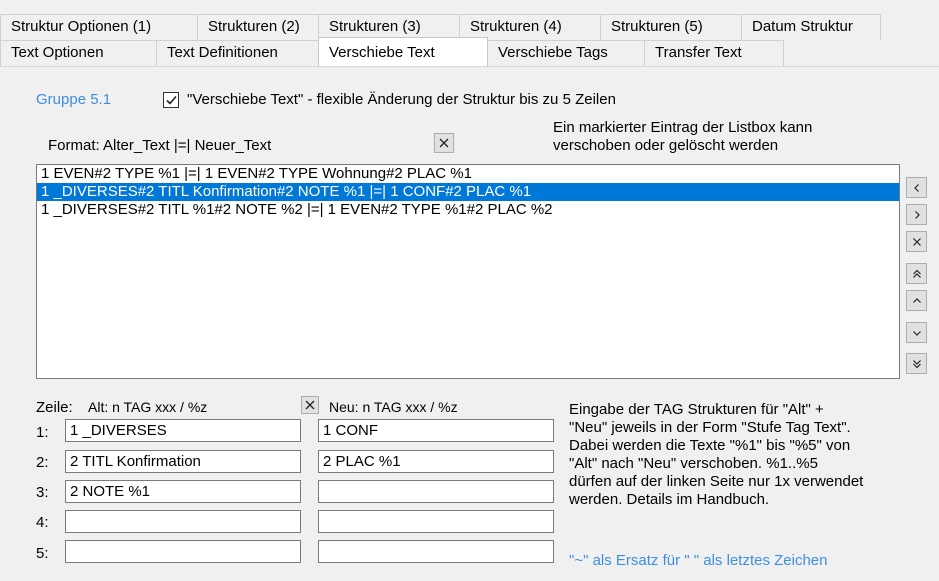 The image size is (939, 581). What do you see at coordinates (436, 430) in the screenshot?
I see `neu-field-1: 1 CONF` at bounding box center [436, 430].